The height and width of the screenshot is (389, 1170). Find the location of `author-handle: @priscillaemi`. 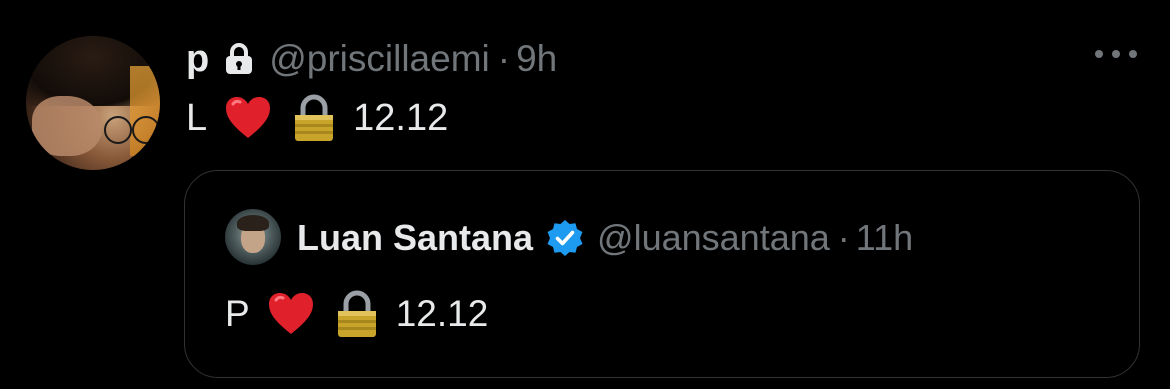

author-handle: @priscillaemi is located at coordinates (379, 59).